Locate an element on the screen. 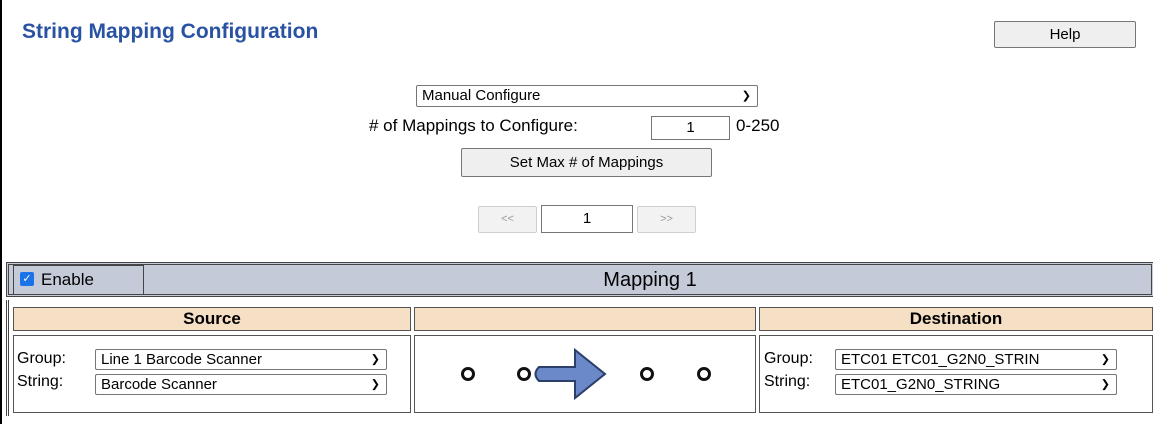  arrow-right-icon is located at coordinates (586, 374).